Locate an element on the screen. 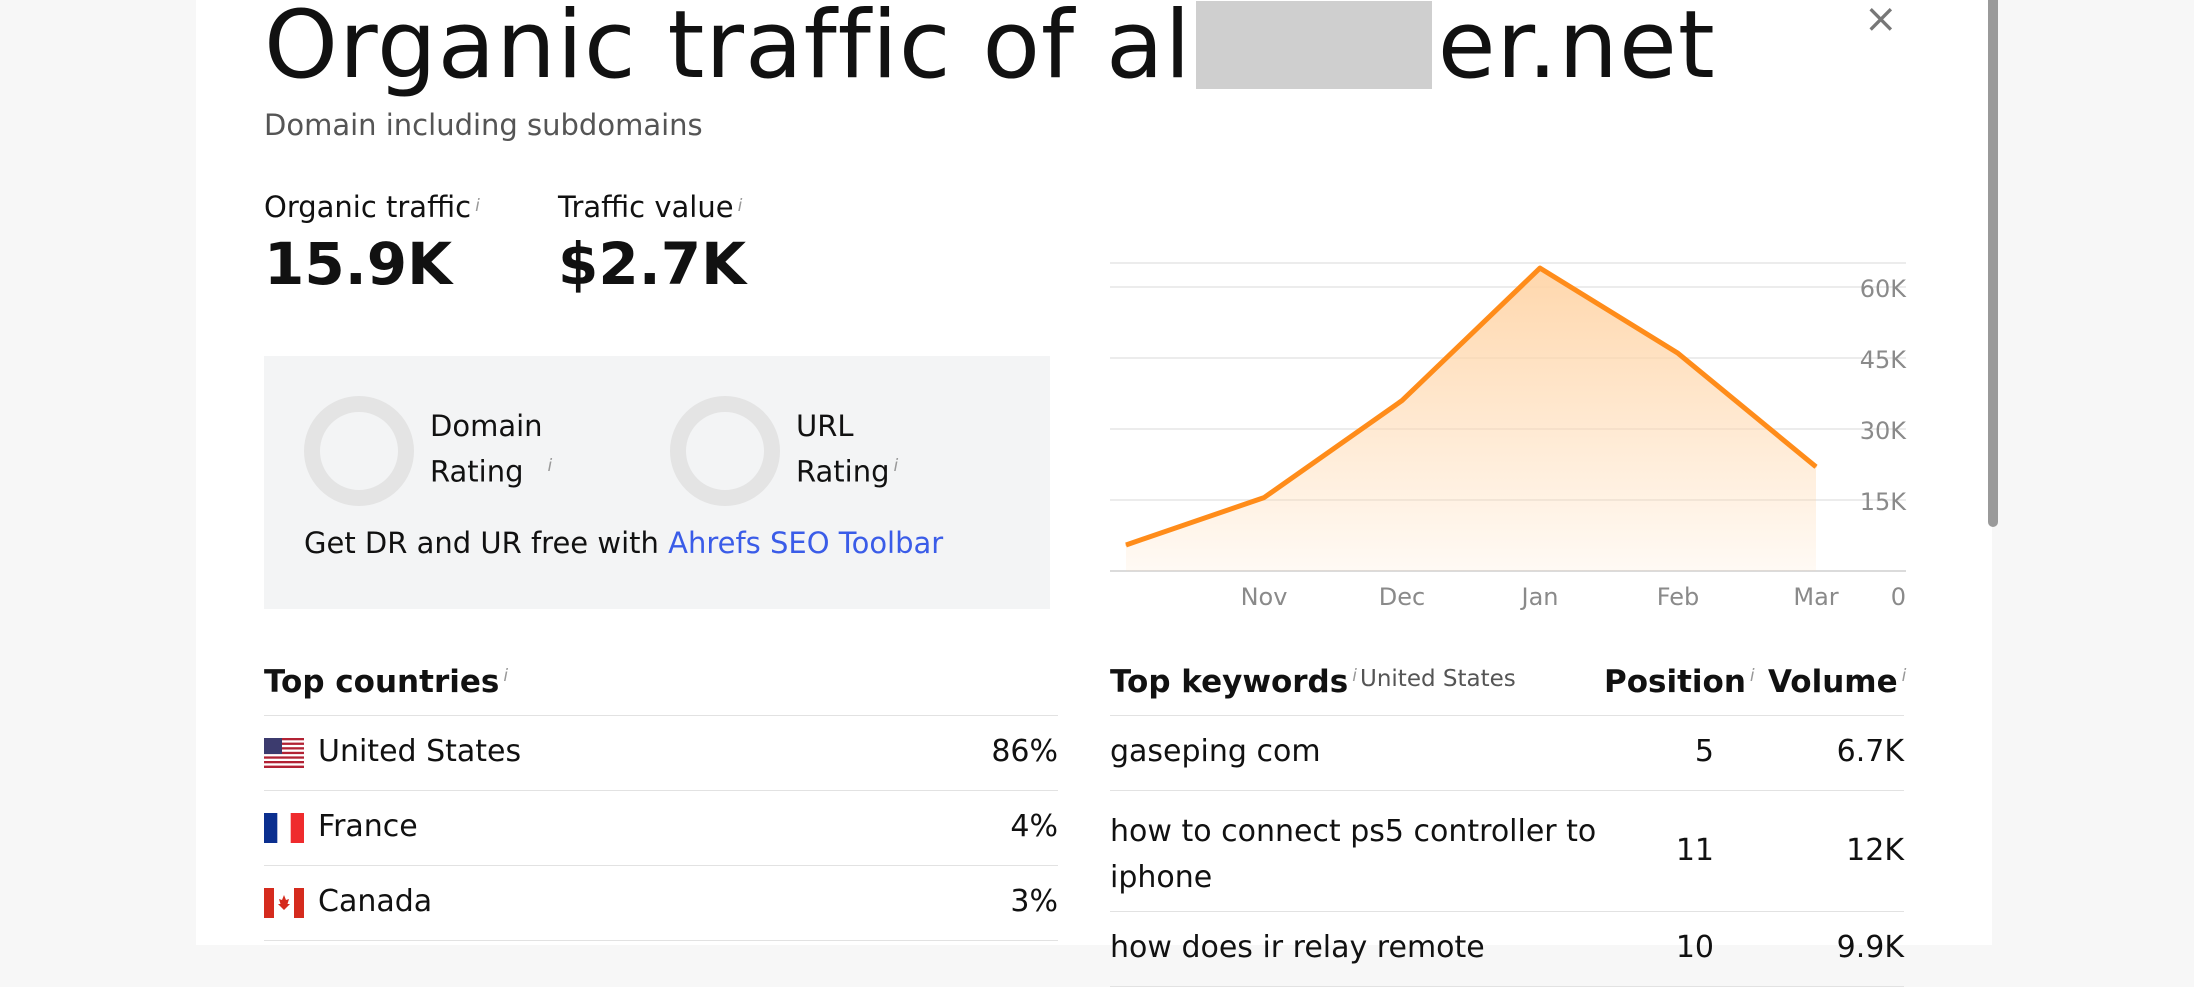  traffic-chart: 60K 45K 30K 15K 0 Nov Dec Jan Feb Mar is located at coordinates (1509, 436).